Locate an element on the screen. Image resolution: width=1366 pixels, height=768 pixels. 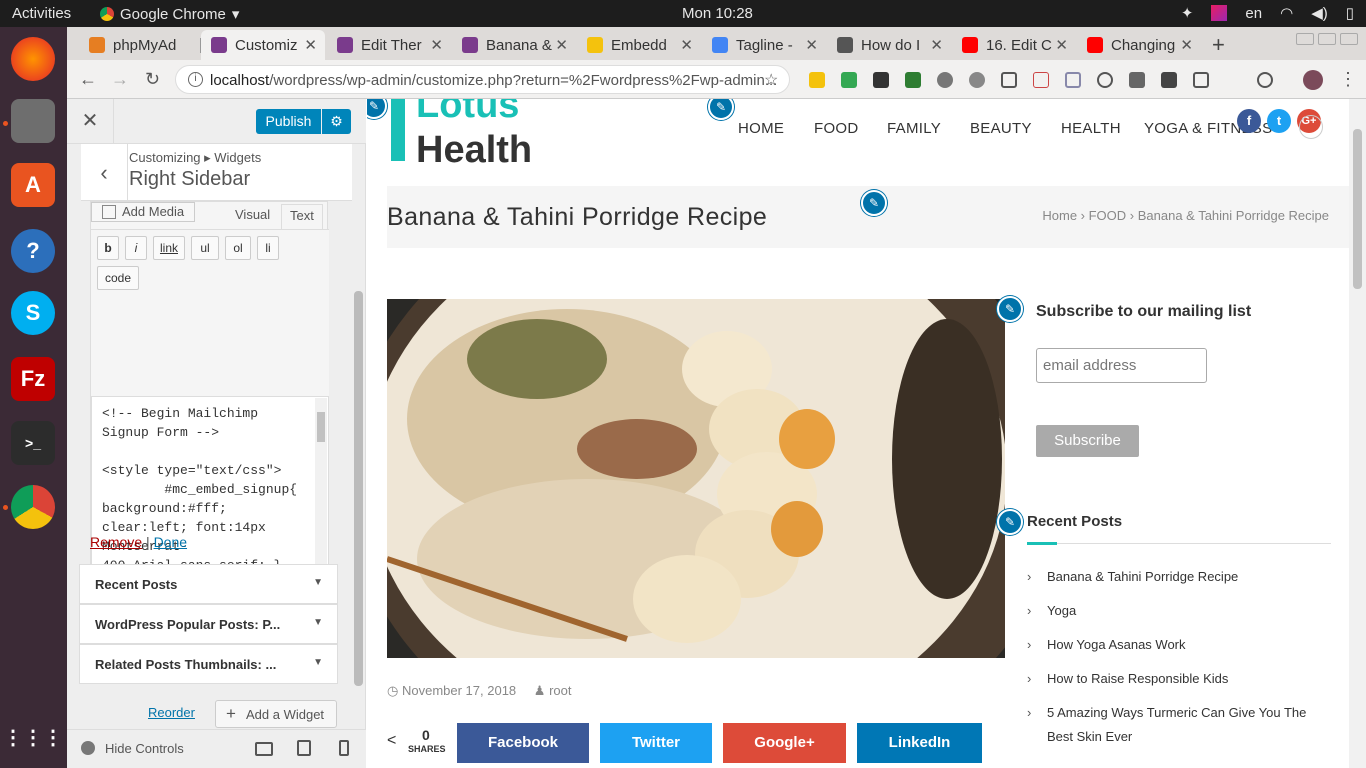
subscribe-button: Subscribe is located at coordinates (1087, 441).